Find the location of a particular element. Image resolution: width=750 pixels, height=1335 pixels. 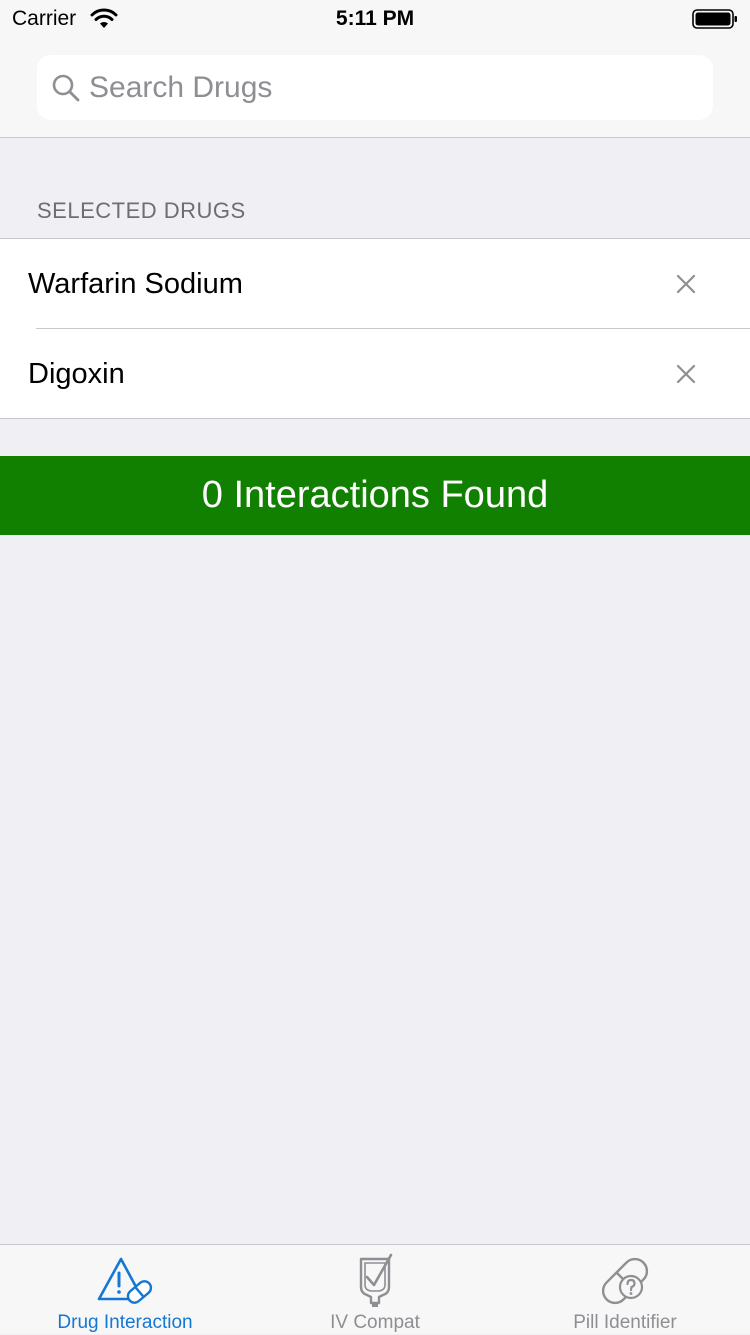

selected-drugs-header: SELECTED DRUGS is located at coordinates (141, 210).